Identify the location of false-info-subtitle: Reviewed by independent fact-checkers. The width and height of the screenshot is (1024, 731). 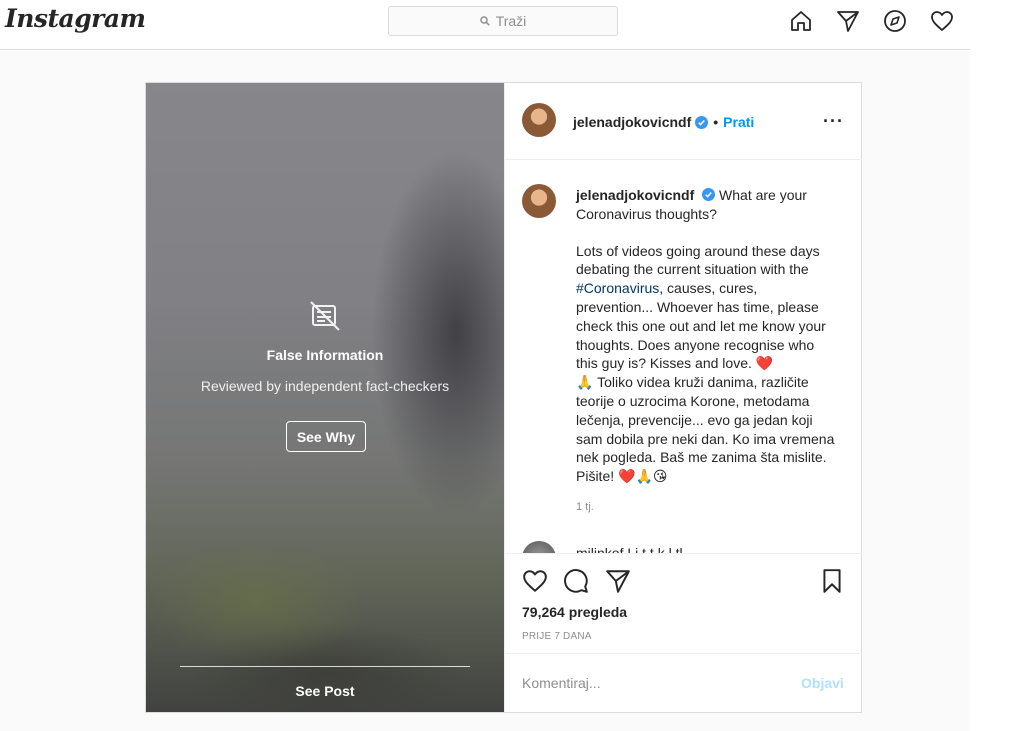
(325, 386).